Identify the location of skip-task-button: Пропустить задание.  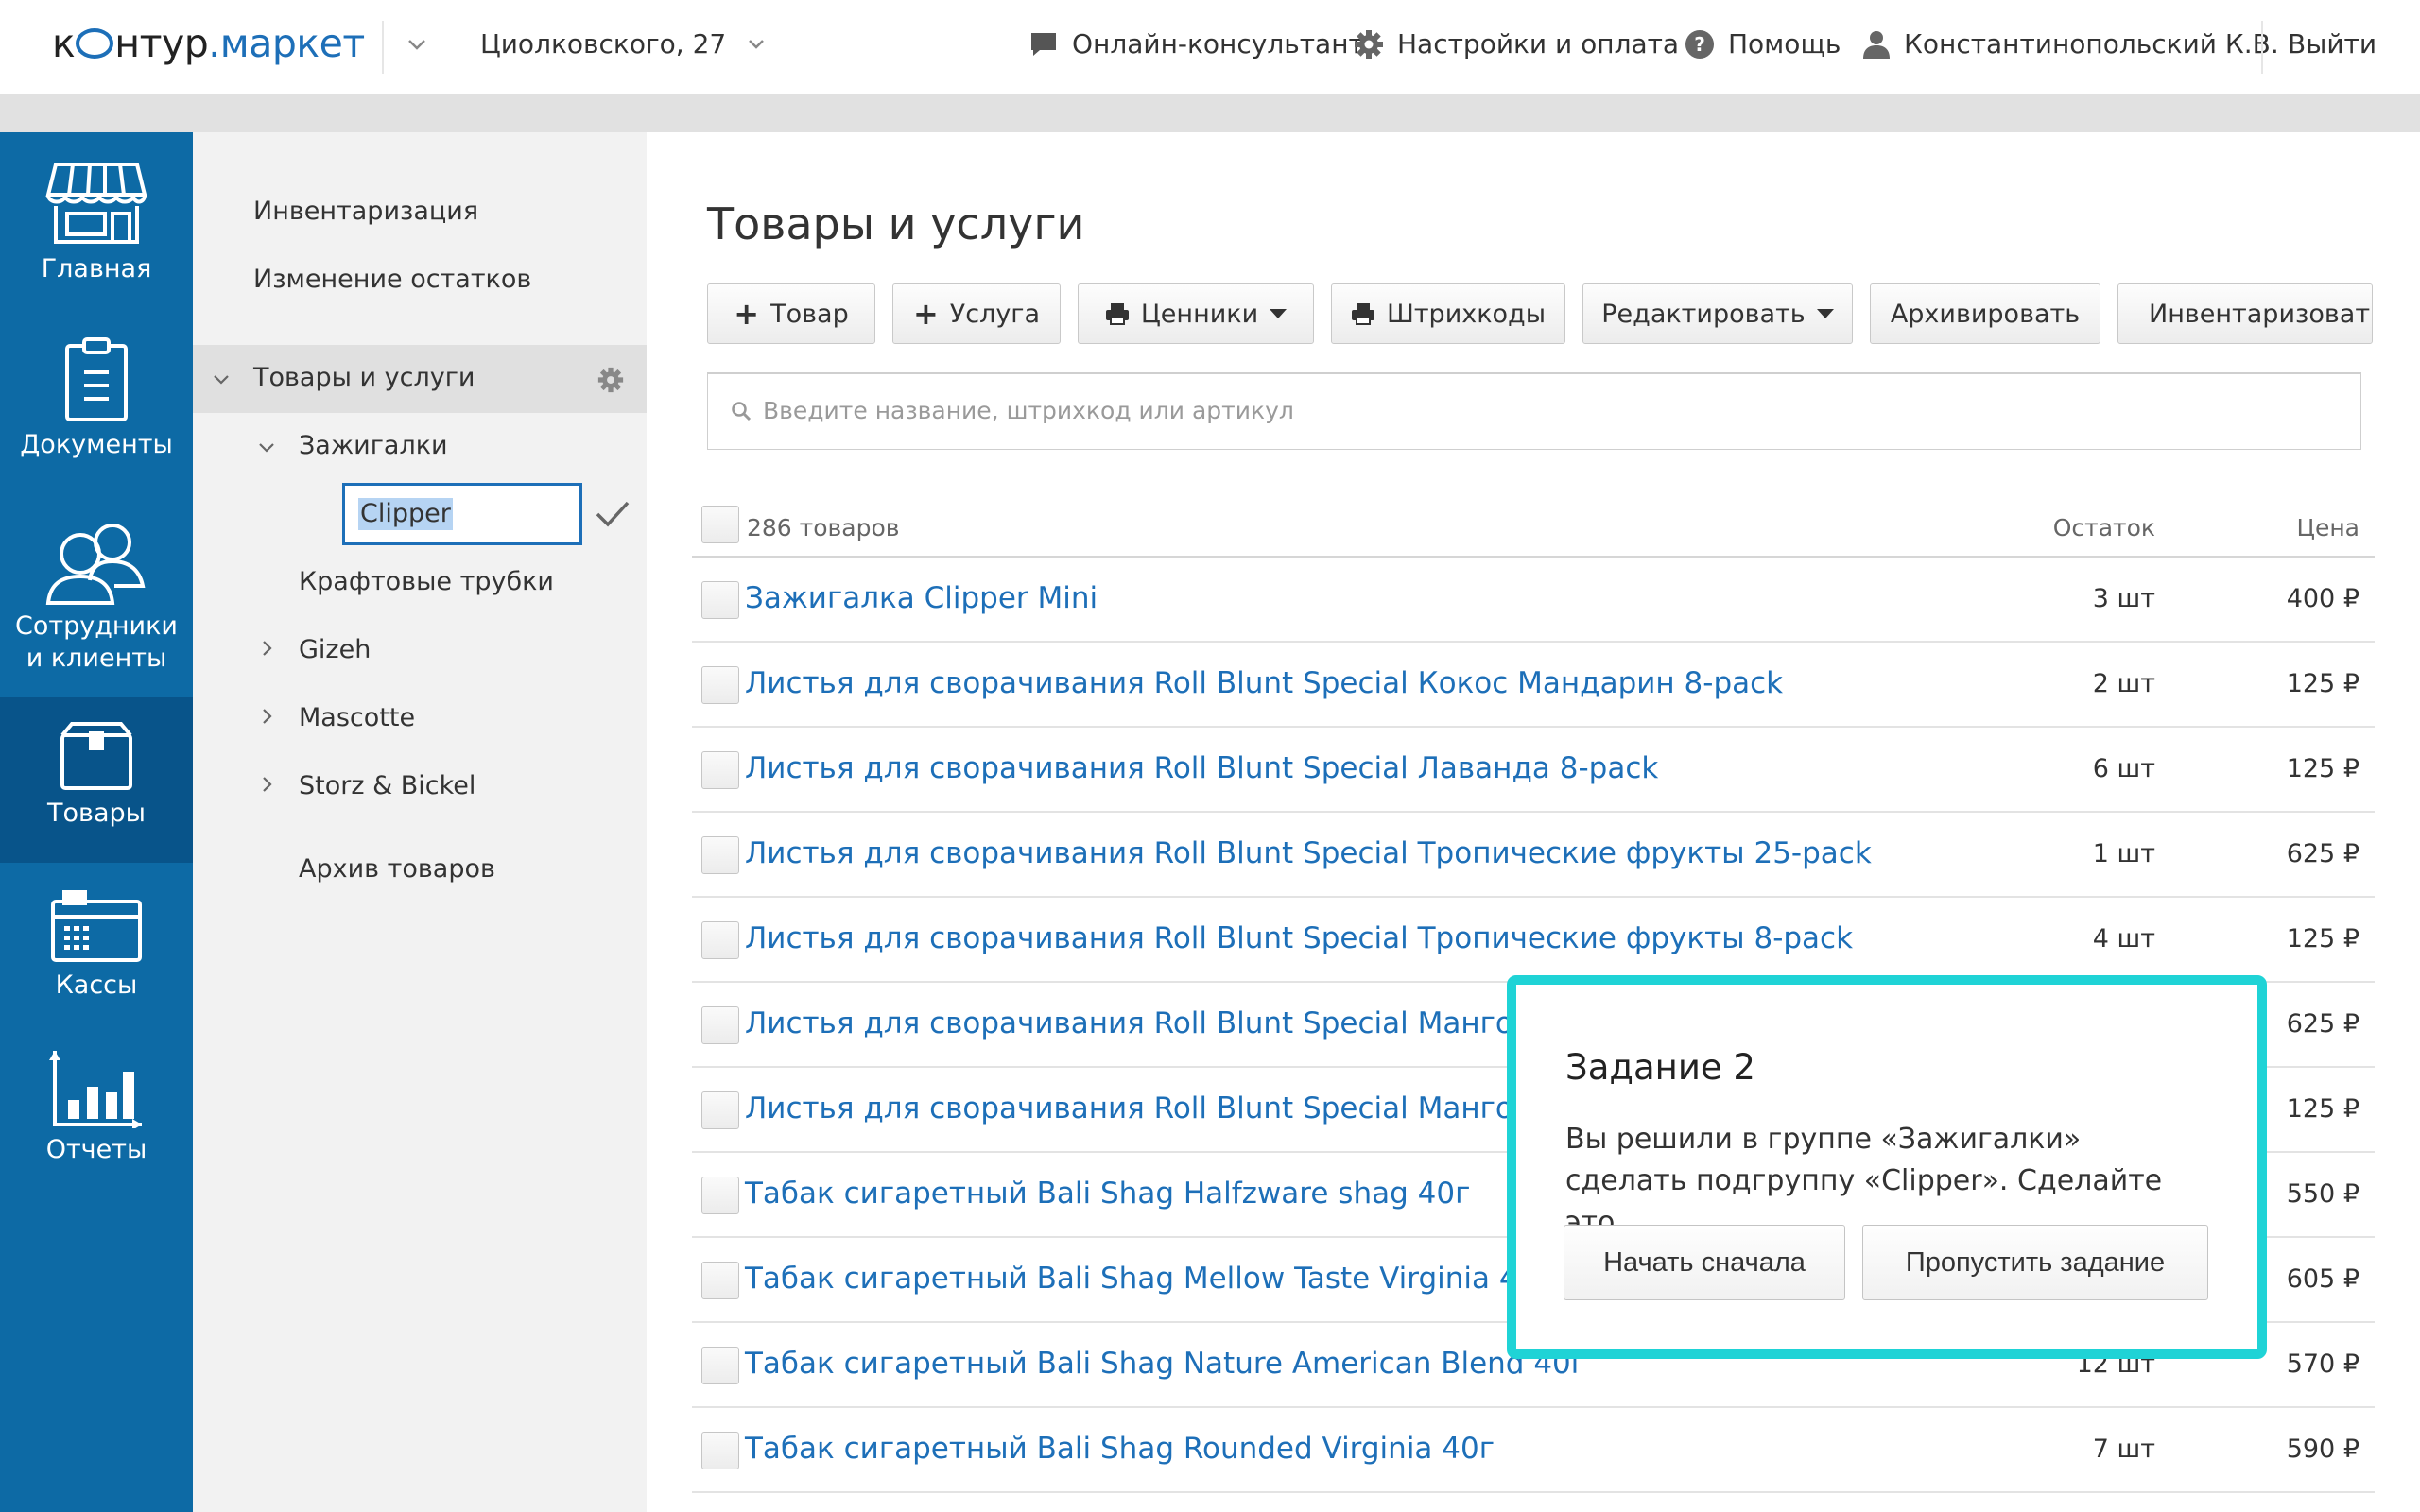
(2035, 1262).